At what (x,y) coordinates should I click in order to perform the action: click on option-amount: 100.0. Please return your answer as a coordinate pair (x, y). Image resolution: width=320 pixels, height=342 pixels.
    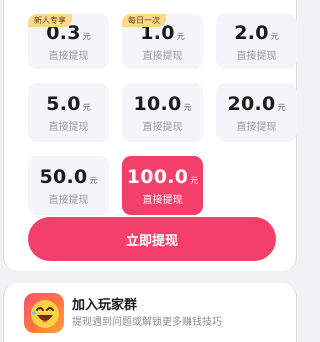
    Looking at the image, I should click on (157, 176).